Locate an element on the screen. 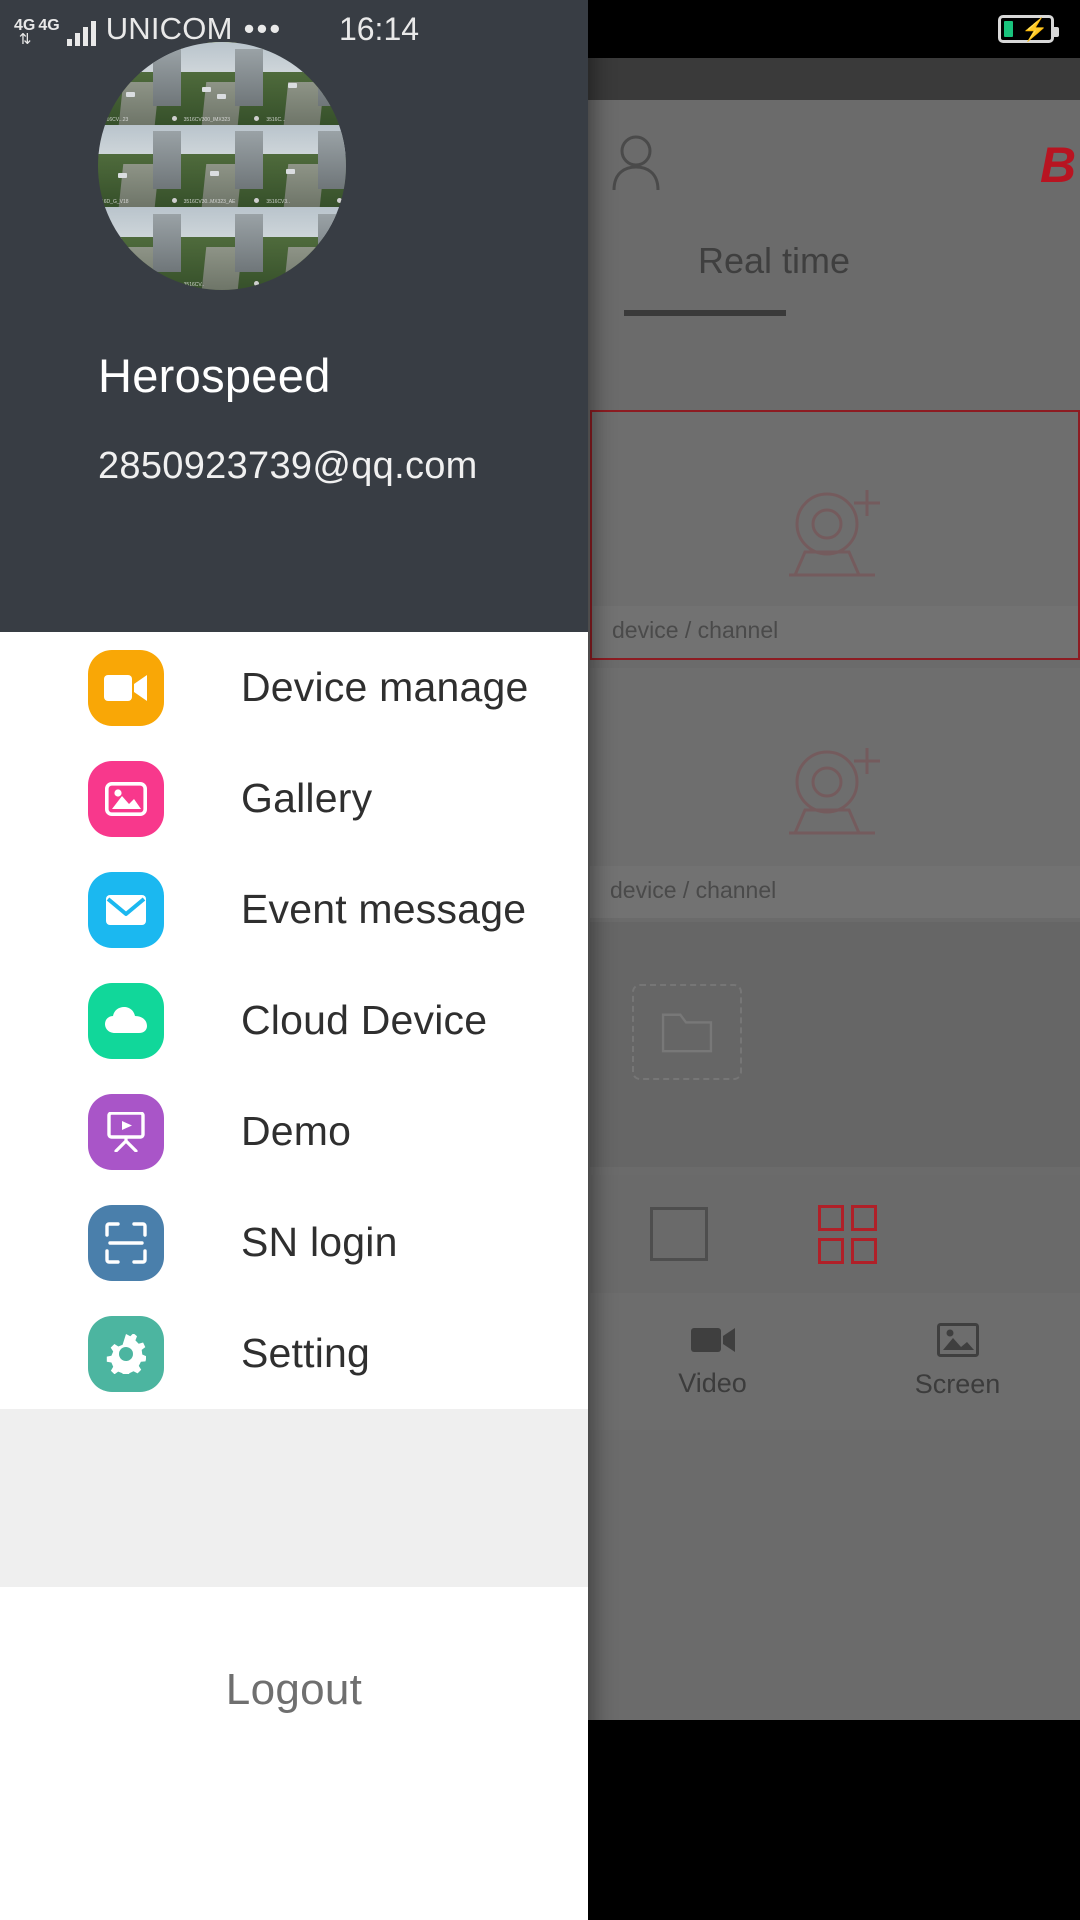  logout-label: Logout is located at coordinates (294, 1689).